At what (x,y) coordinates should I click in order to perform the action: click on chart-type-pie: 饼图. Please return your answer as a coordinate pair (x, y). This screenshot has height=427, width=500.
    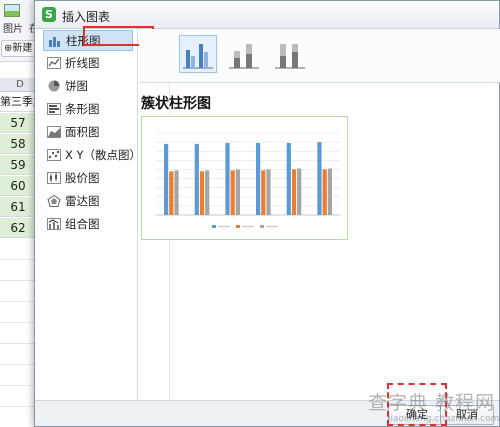
    Looking at the image, I should click on (88, 86).